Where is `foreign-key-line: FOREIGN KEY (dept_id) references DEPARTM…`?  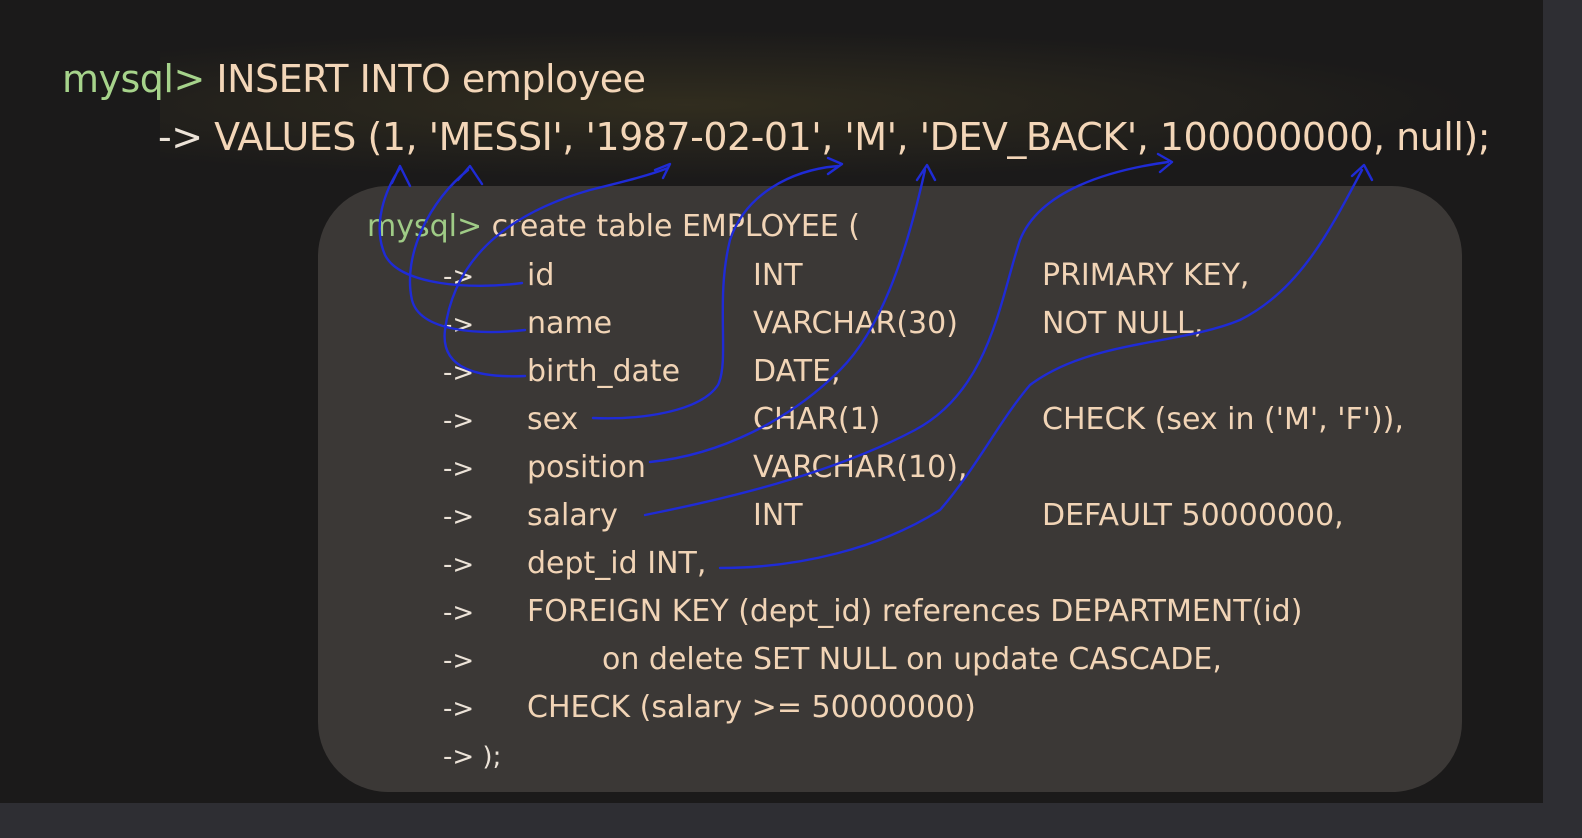 foreign-key-line: FOREIGN KEY (dept_id) references DEPARTM… is located at coordinates (915, 611).